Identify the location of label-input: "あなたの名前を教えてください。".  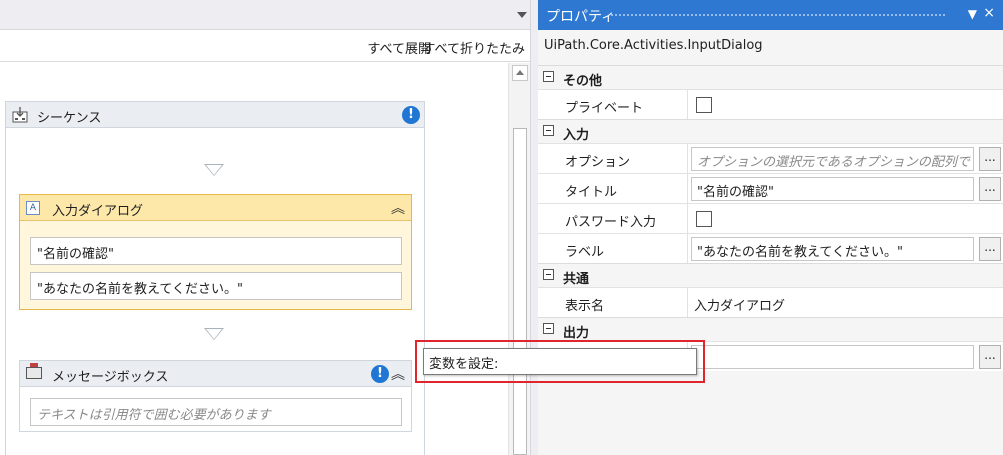
(832, 249).